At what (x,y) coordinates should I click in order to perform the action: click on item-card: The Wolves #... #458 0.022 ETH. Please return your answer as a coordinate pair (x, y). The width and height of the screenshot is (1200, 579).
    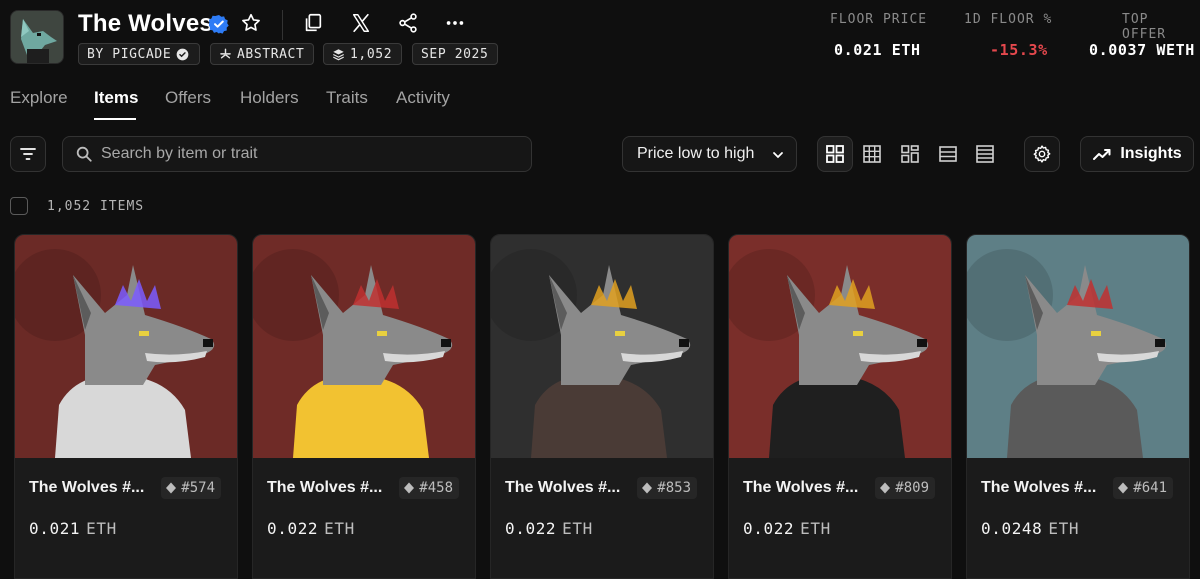
    Looking at the image, I should click on (364, 406).